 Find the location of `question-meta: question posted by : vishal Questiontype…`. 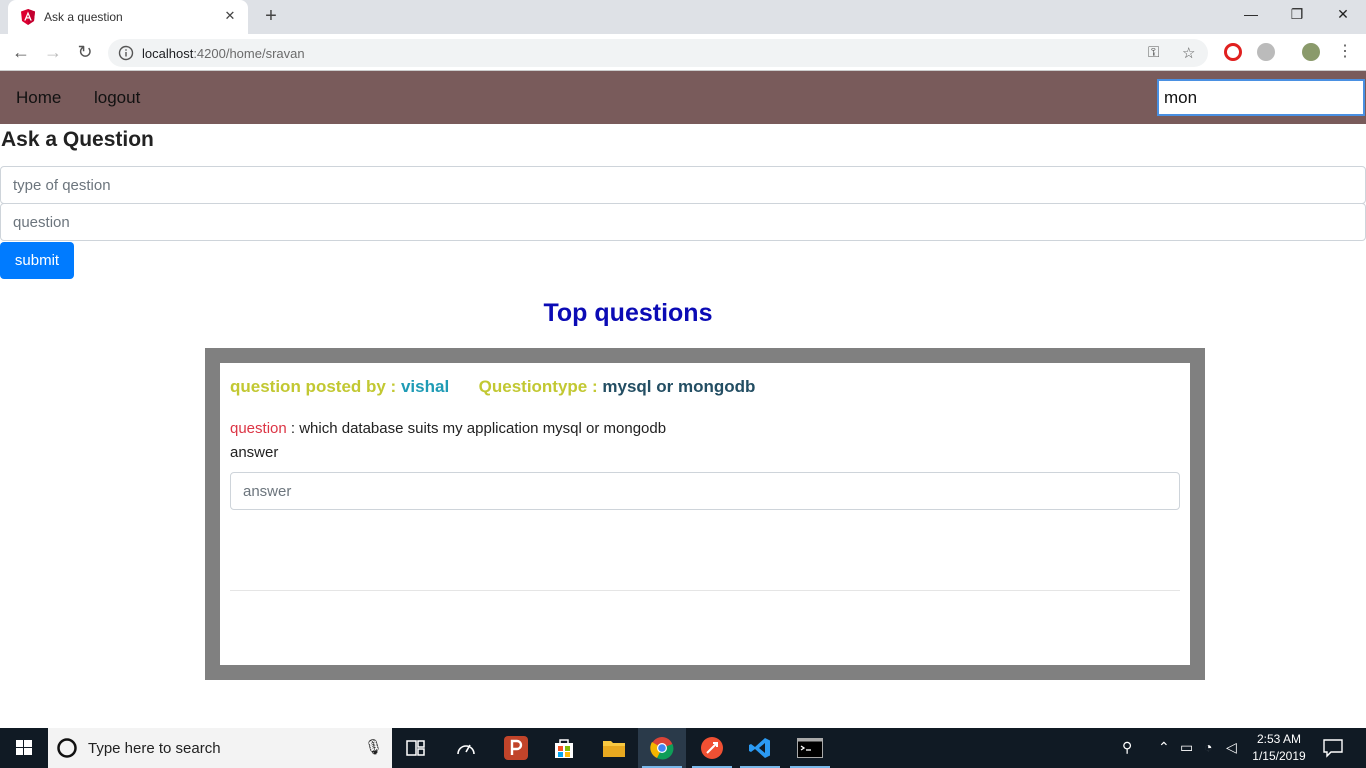

question-meta: question posted by : vishal Questiontype… is located at coordinates (492, 387).